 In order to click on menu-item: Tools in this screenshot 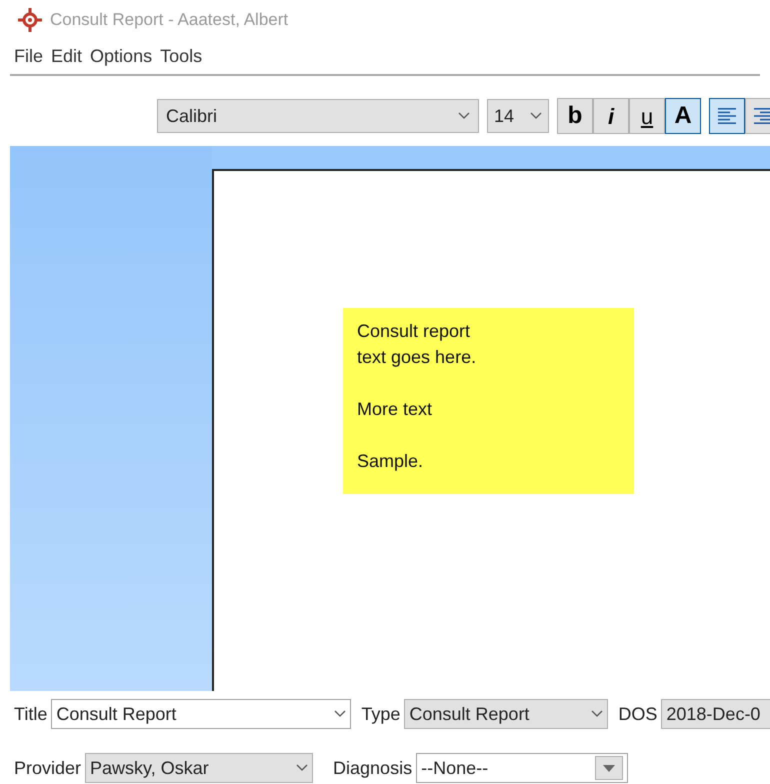, I will do `click(181, 56)`.